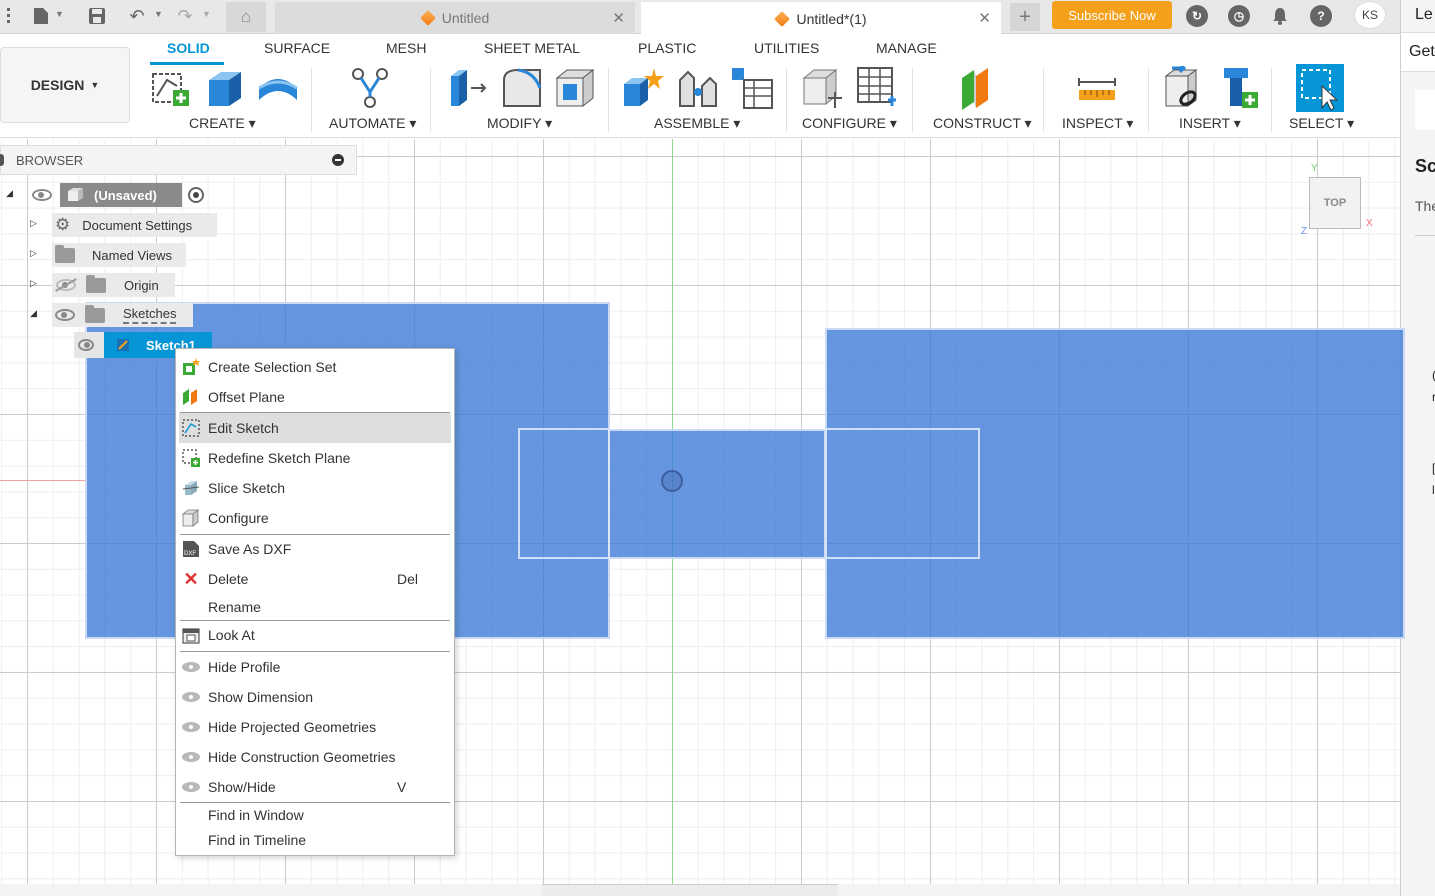  Describe the element at coordinates (980, 88) in the screenshot. I see `construct-plane-icon` at that location.